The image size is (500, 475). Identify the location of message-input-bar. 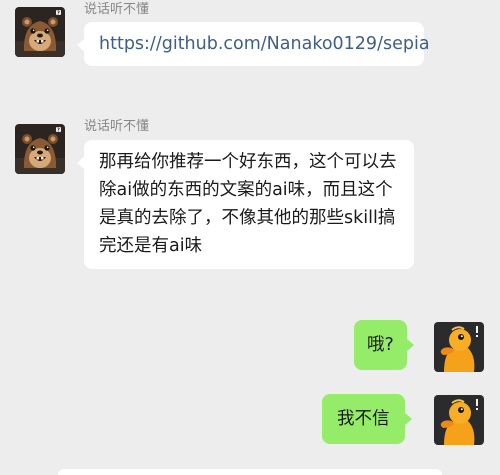
(250, 472).